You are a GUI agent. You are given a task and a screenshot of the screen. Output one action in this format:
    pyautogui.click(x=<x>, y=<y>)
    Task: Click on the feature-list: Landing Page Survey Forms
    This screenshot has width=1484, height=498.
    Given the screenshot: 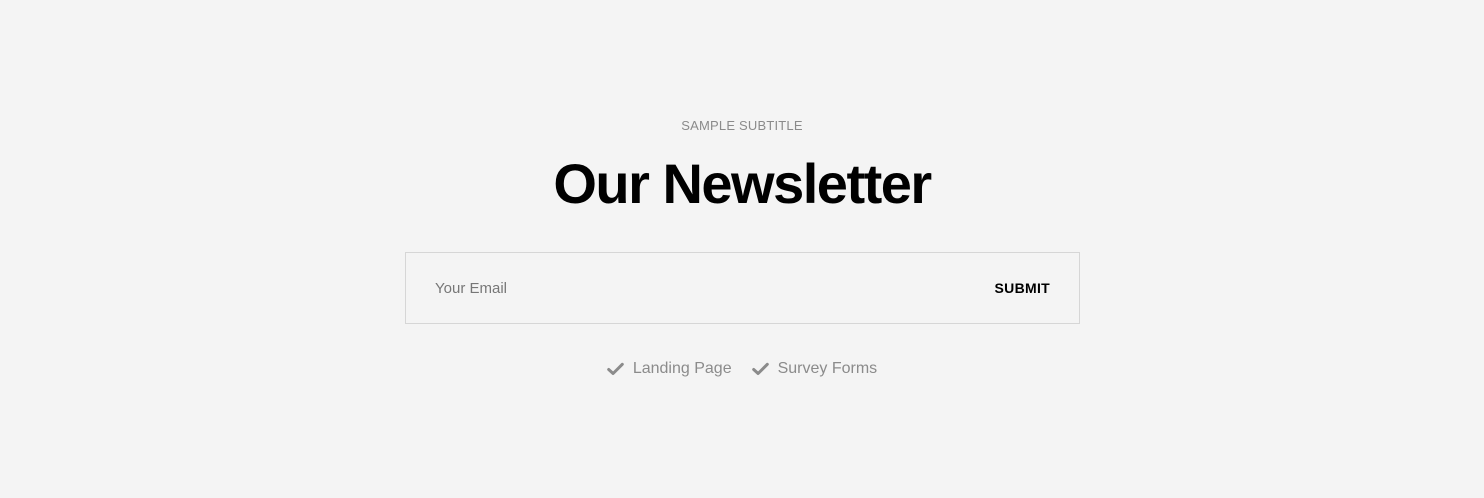 What is the action you would take?
    pyautogui.click(x=742, y=369)
    